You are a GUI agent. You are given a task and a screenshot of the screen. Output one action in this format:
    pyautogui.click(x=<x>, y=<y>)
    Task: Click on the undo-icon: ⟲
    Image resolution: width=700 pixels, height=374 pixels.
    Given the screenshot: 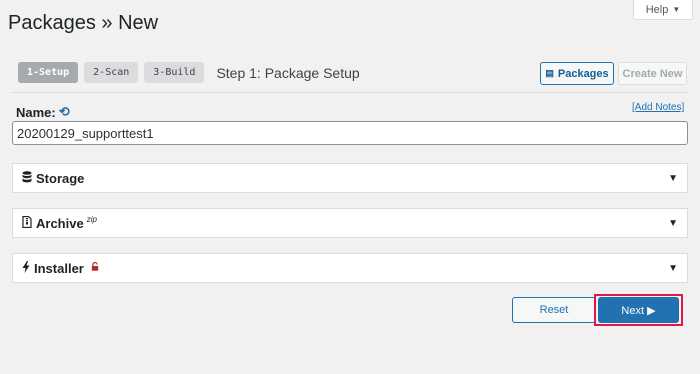 What is the action you would take?
    pyautogui.click(x=64, y=112)
    